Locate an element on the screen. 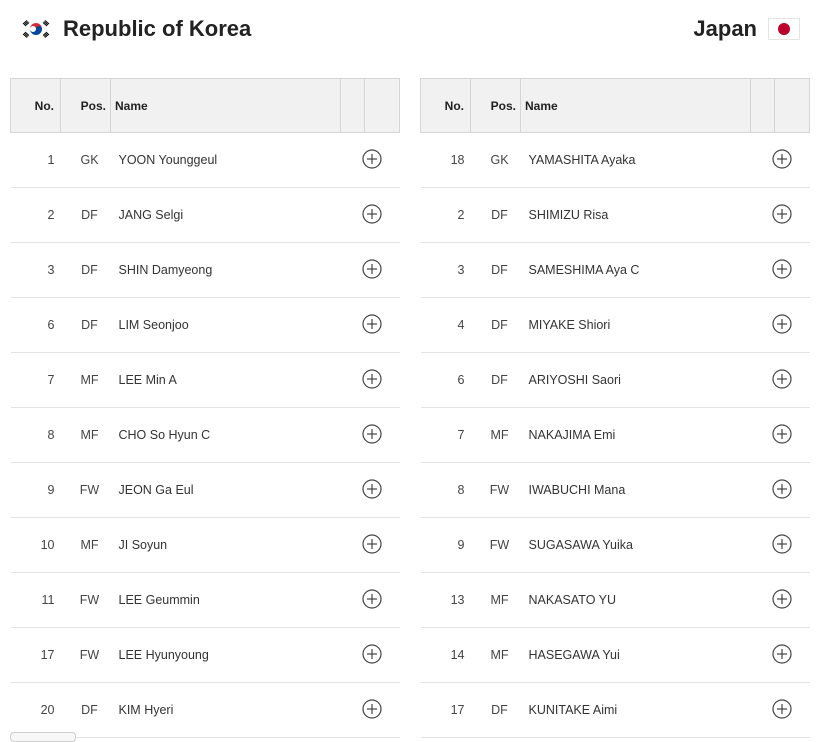 This screenshot has width=838, height=742. column-header-action is located at coordinates (382, 105).